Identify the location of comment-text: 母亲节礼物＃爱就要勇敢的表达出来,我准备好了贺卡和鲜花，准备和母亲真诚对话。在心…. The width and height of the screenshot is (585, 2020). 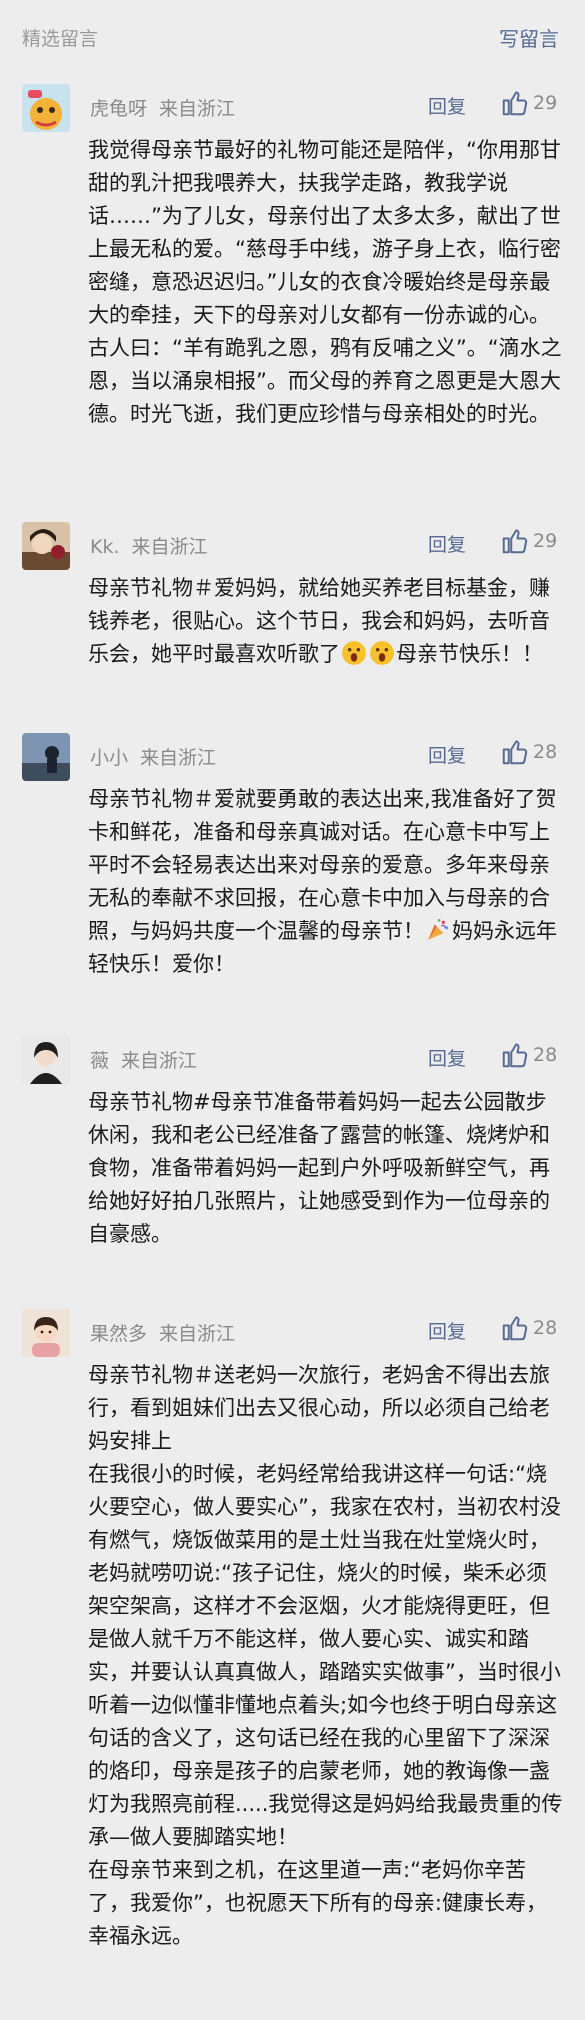
(325, 882).